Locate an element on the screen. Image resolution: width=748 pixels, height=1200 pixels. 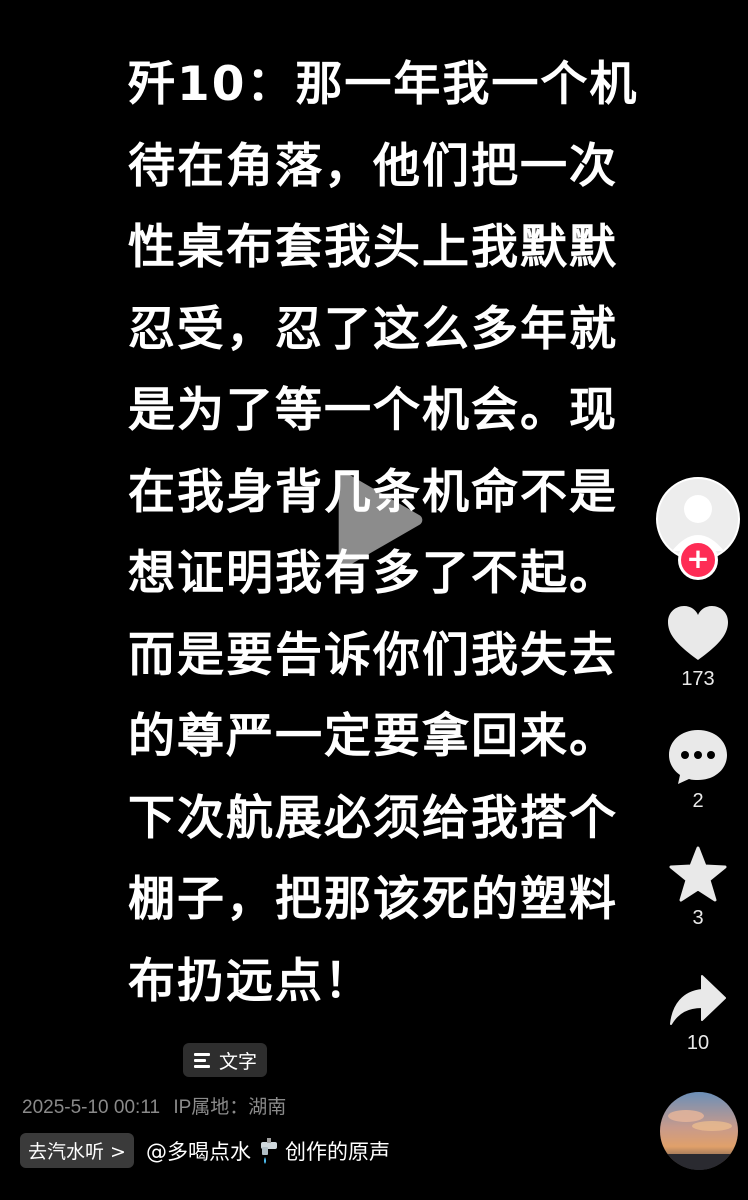
music-disc-avatar is located at coordinates (699, 1131).